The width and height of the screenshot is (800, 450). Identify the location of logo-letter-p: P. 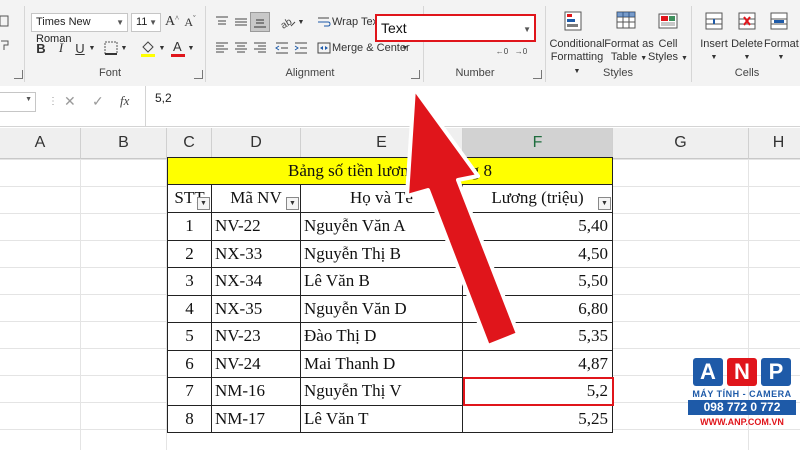
(776, 372).